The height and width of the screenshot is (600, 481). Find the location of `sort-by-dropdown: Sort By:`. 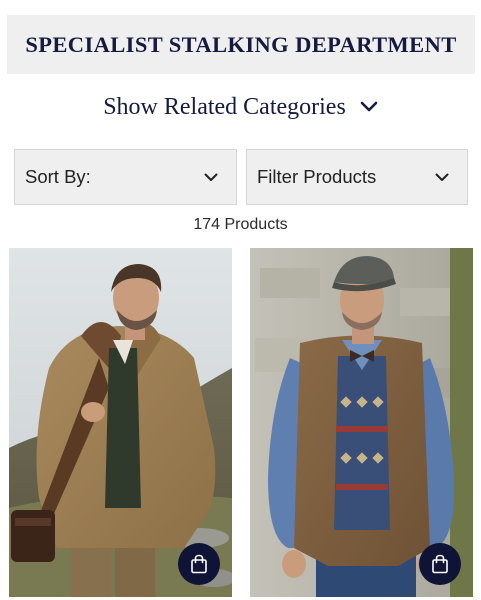

sort-by-dropdown: Sort By: is located at coordinates (125, 177).